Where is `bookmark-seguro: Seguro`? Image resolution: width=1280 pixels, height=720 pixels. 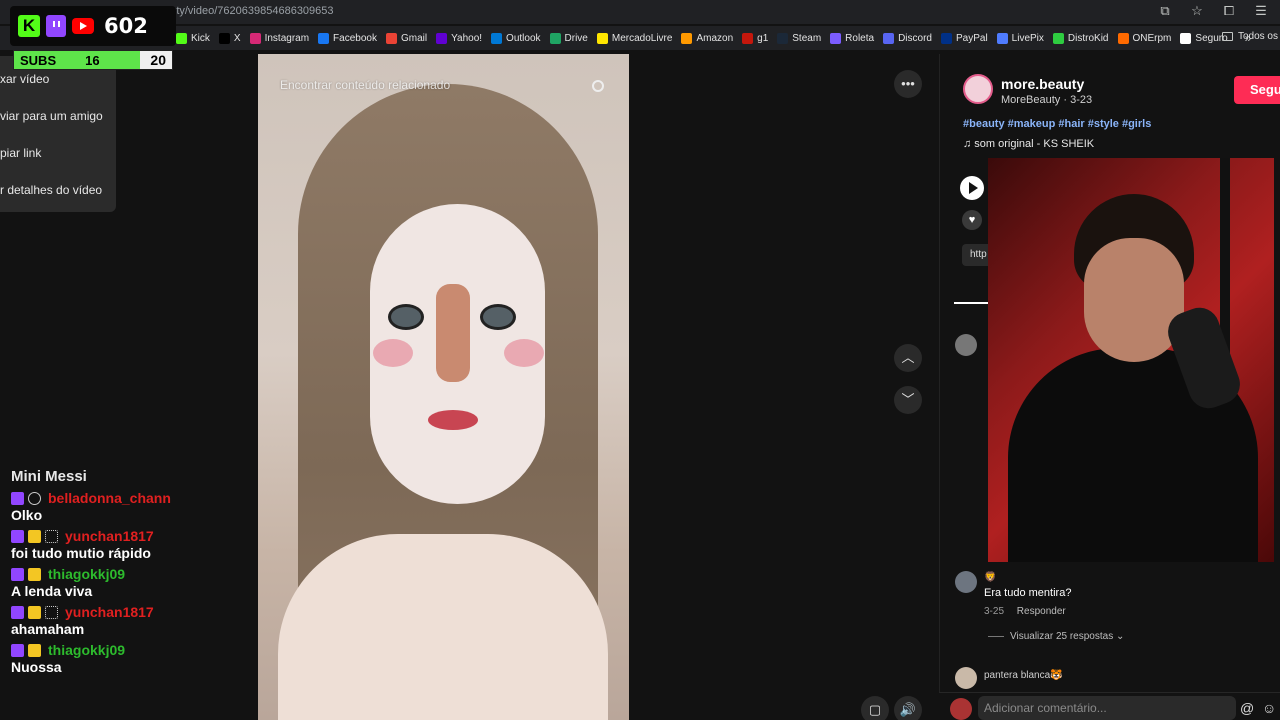
bookmark-seguro: Seguro is located at coordinates (1204, 38).